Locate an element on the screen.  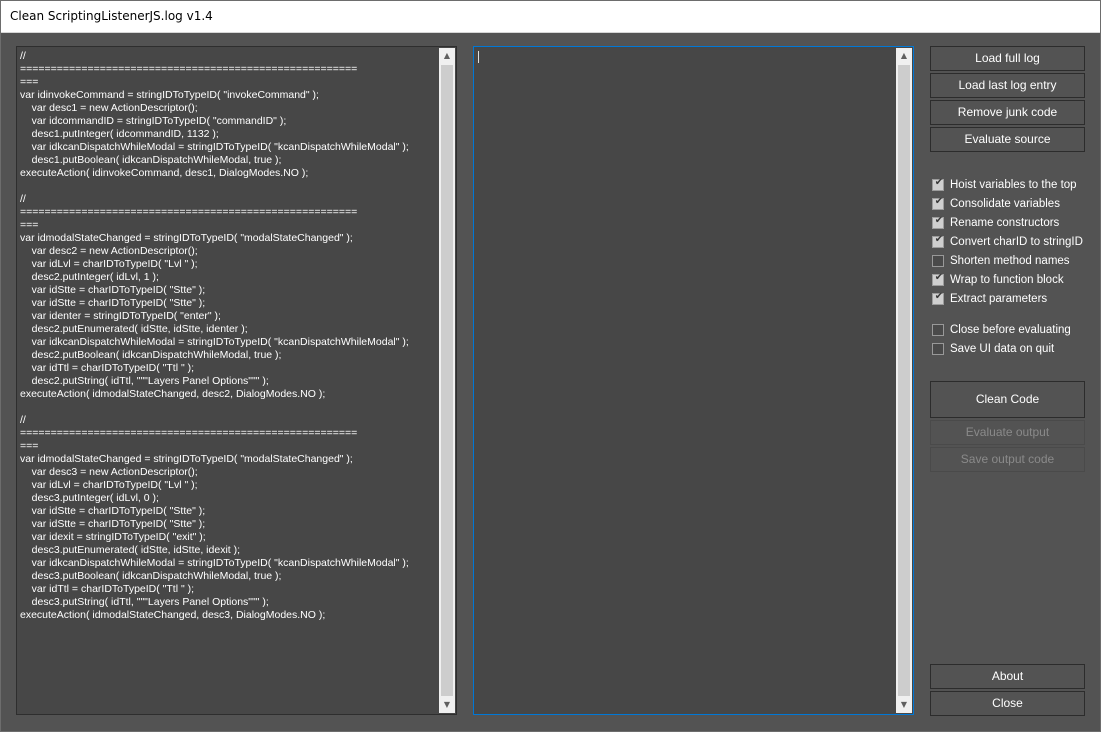
about-button: About is located at coordinates (1007, 676).